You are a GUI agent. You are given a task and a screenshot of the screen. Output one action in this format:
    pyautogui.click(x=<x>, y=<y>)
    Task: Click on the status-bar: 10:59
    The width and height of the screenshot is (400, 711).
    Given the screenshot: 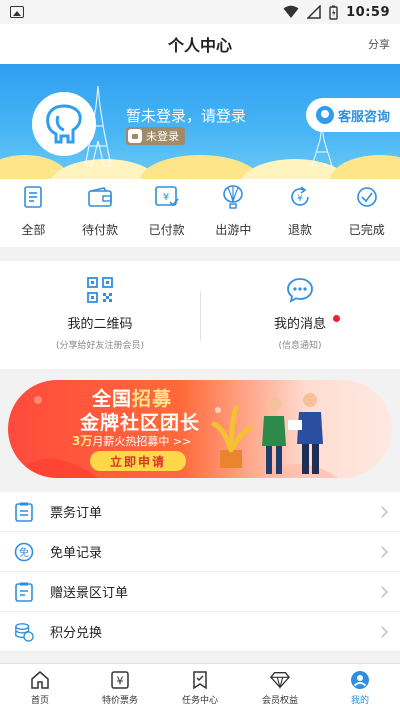 What is the action you would take?
    pyautogui.click(x=200, y=12)
    